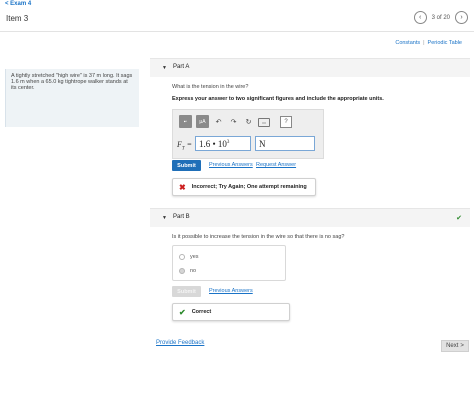  I want to click on pager-text: 3 of 20, so click(440, 17).